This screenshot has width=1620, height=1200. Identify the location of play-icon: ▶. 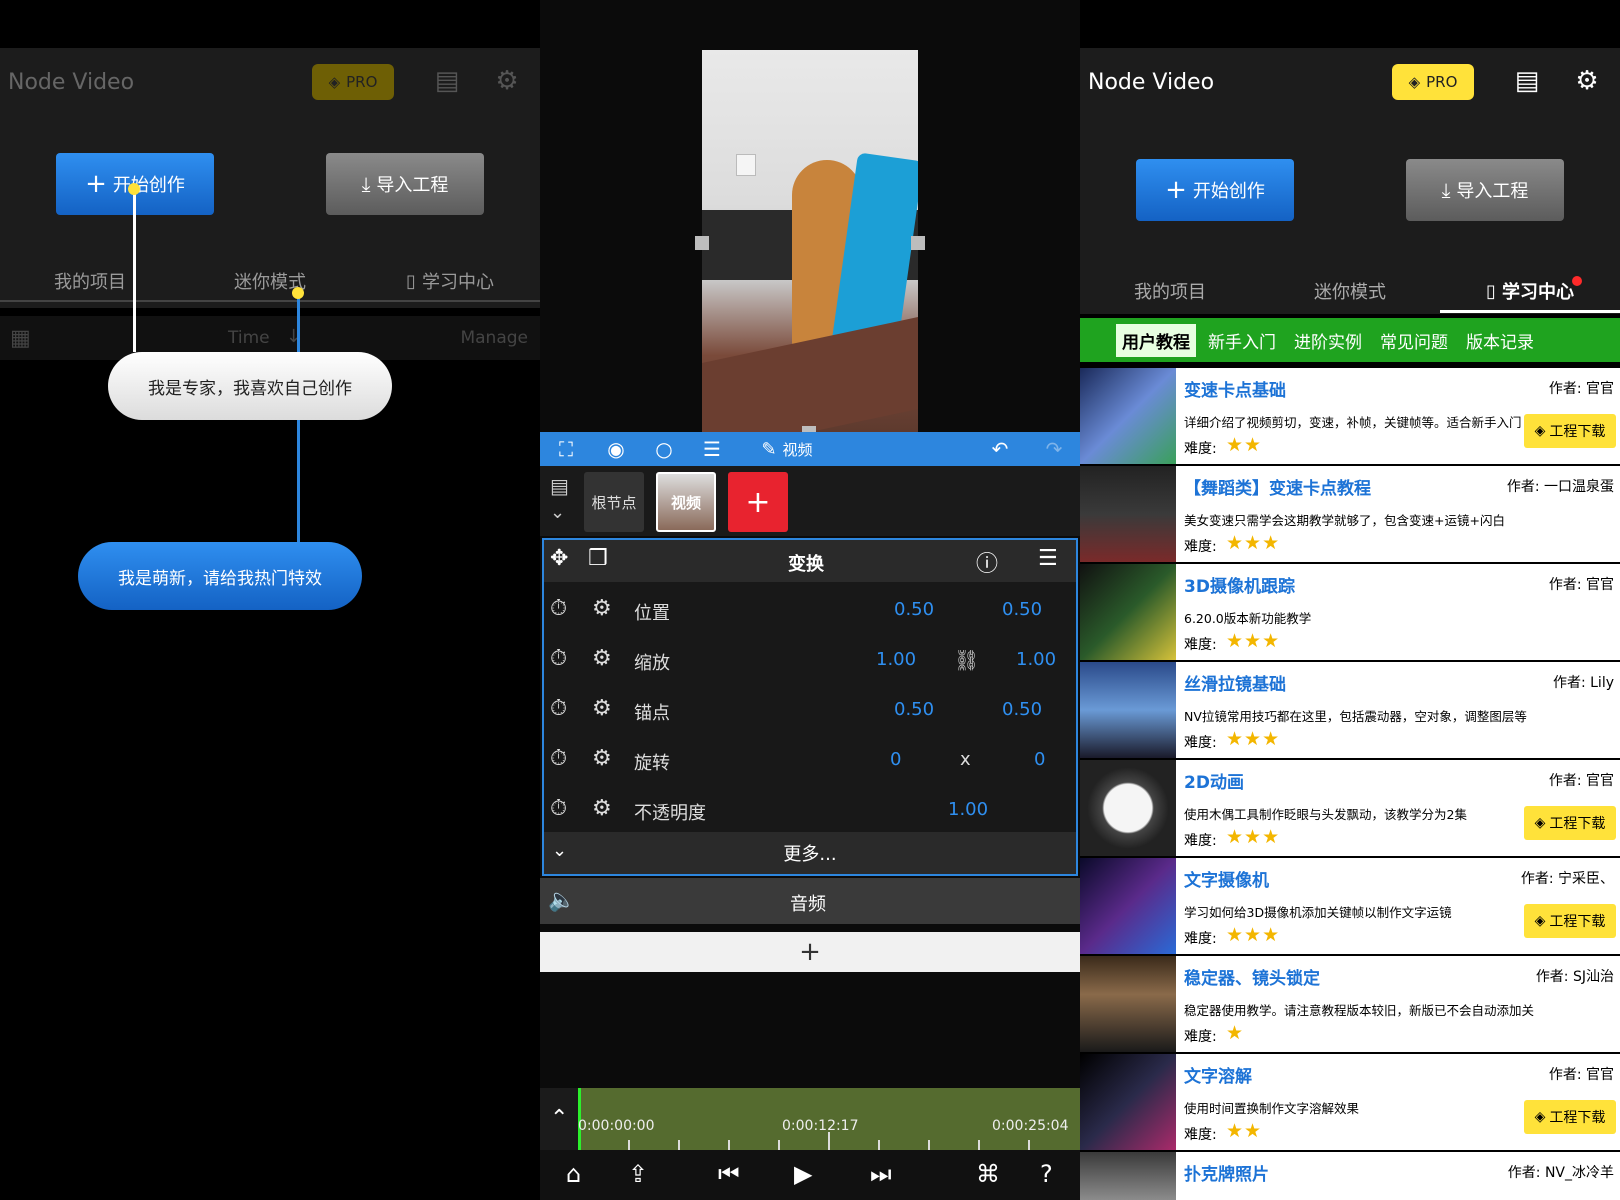
(803, 1174).